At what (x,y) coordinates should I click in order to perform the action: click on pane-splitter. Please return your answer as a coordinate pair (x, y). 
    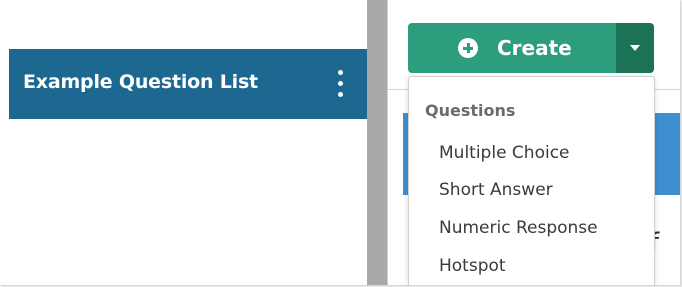
    Looking at the image, I should click on (377, 142).